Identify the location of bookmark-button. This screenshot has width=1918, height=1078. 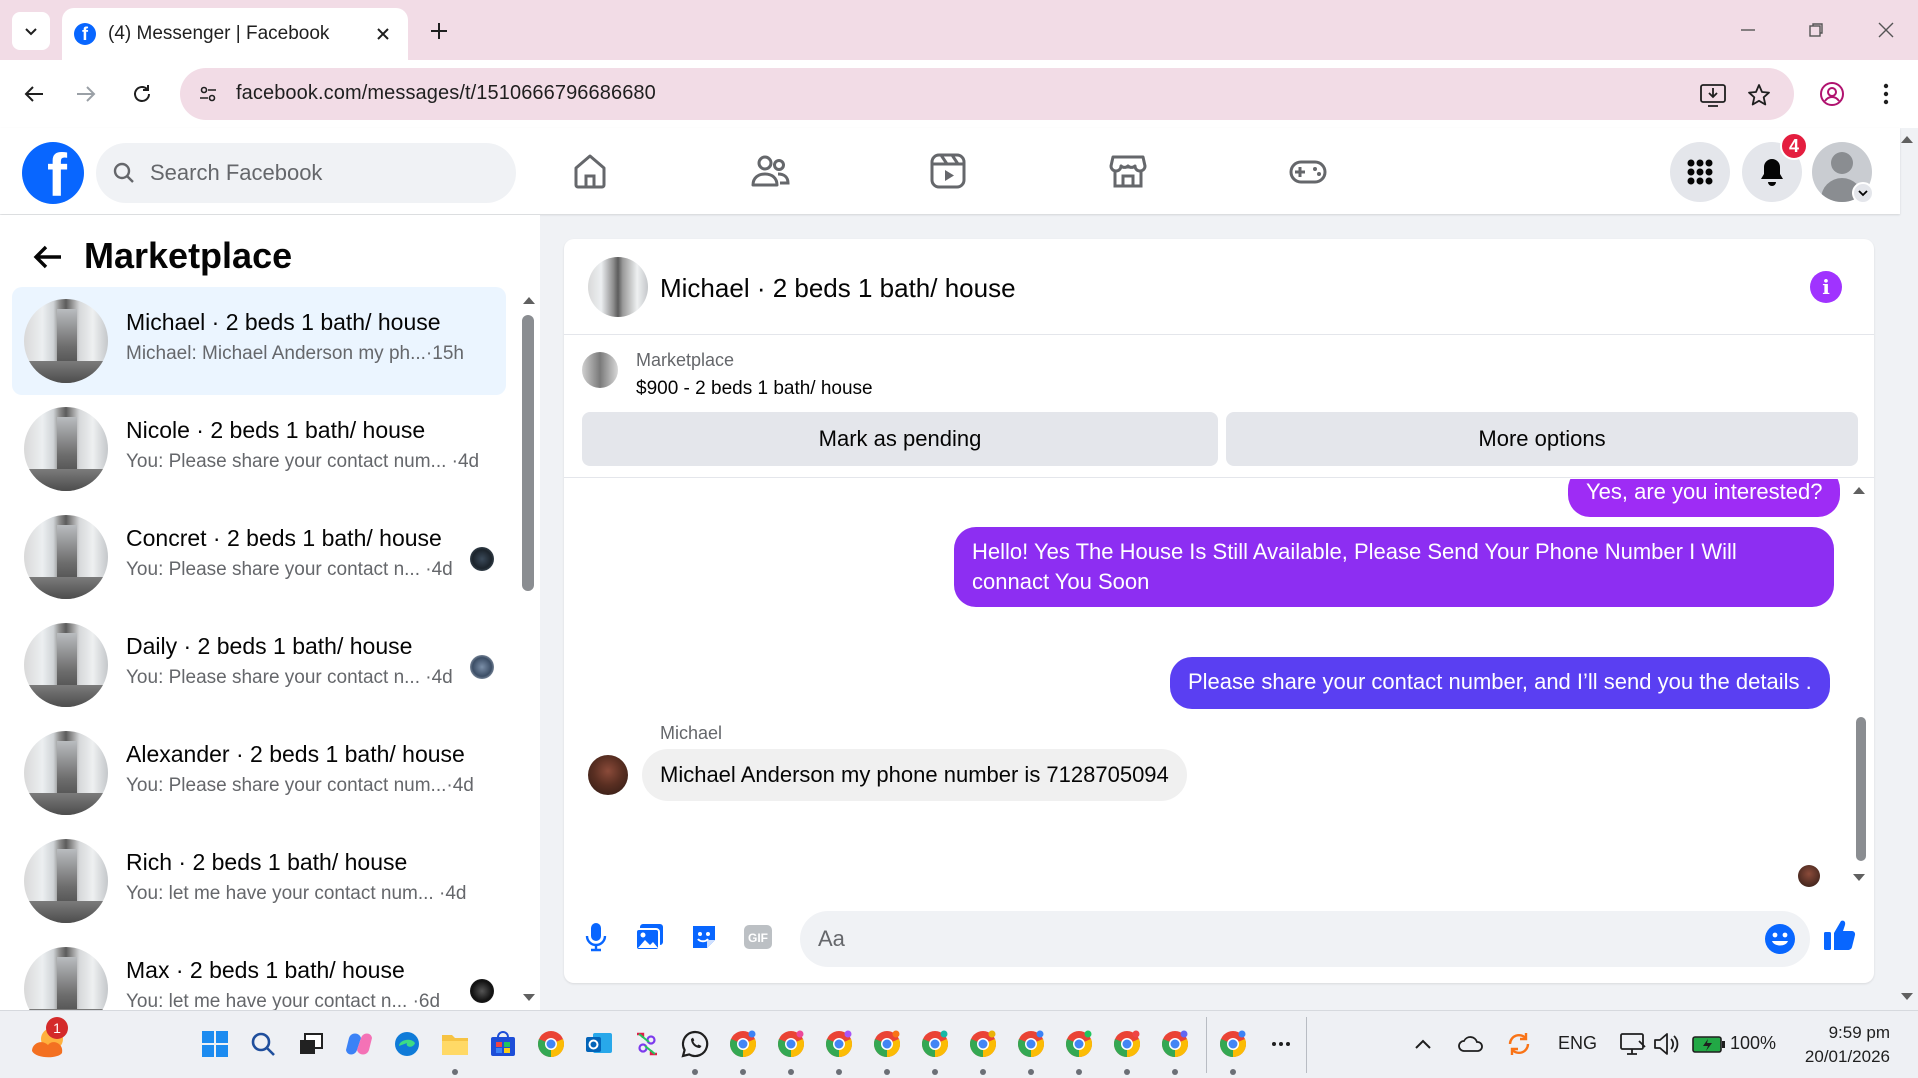
(1759, 95).